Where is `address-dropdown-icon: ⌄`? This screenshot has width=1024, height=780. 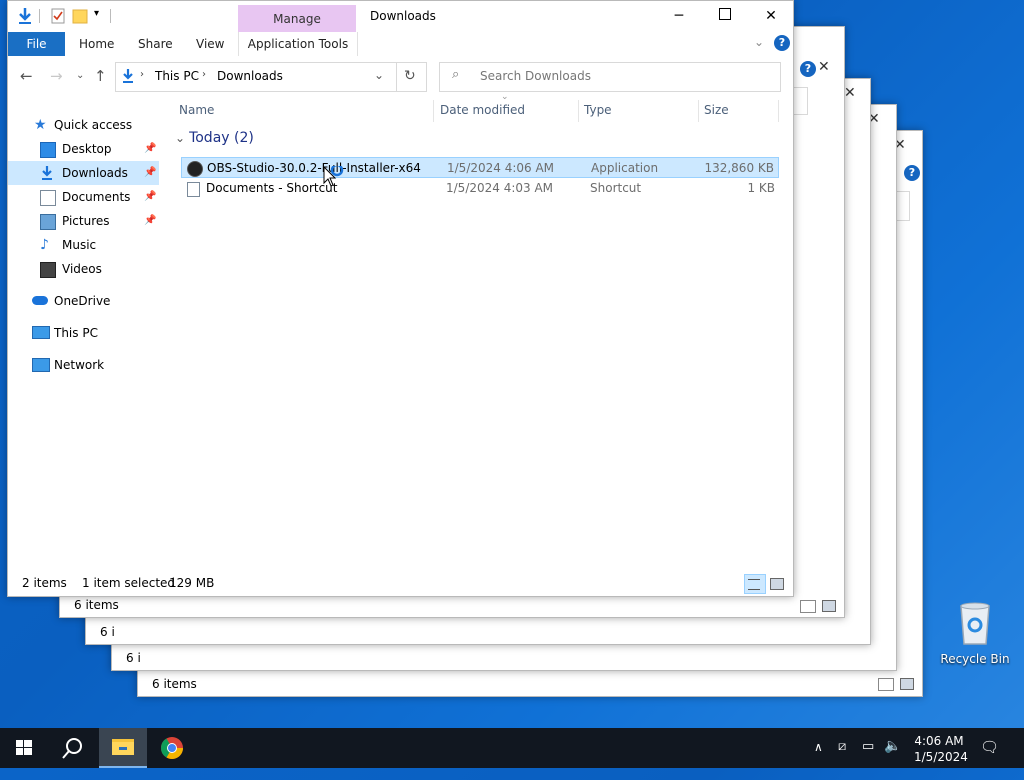 address-dropdown-icon: ⌄ is located at coordinates (379, 75).